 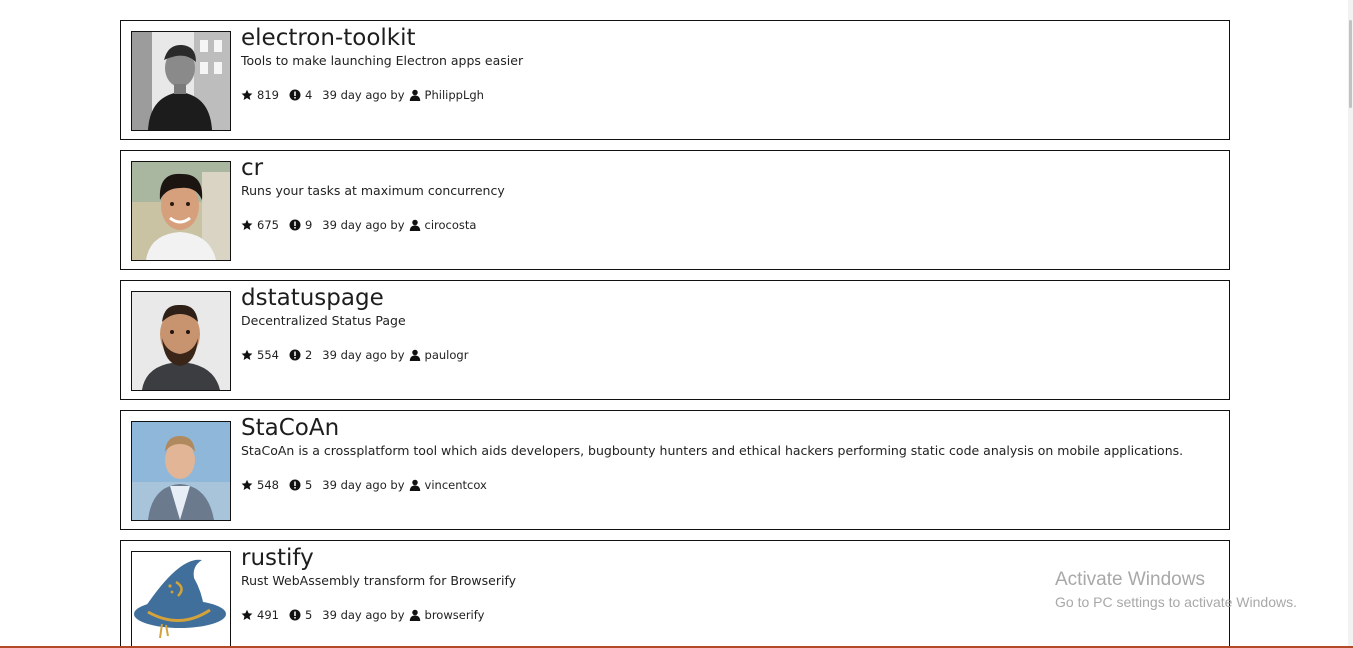 I want to click on issue-count: 9, so click(x=308, y=225).